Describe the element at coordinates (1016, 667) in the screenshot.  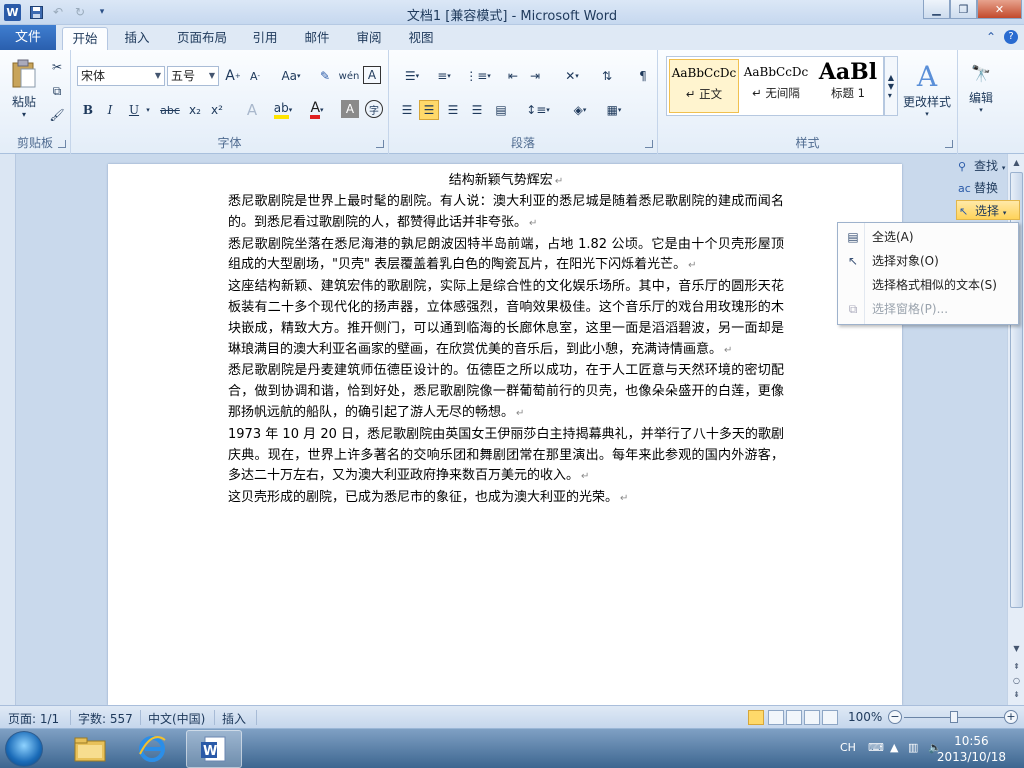
I see `previous-page-icon: ⇞` at that location.